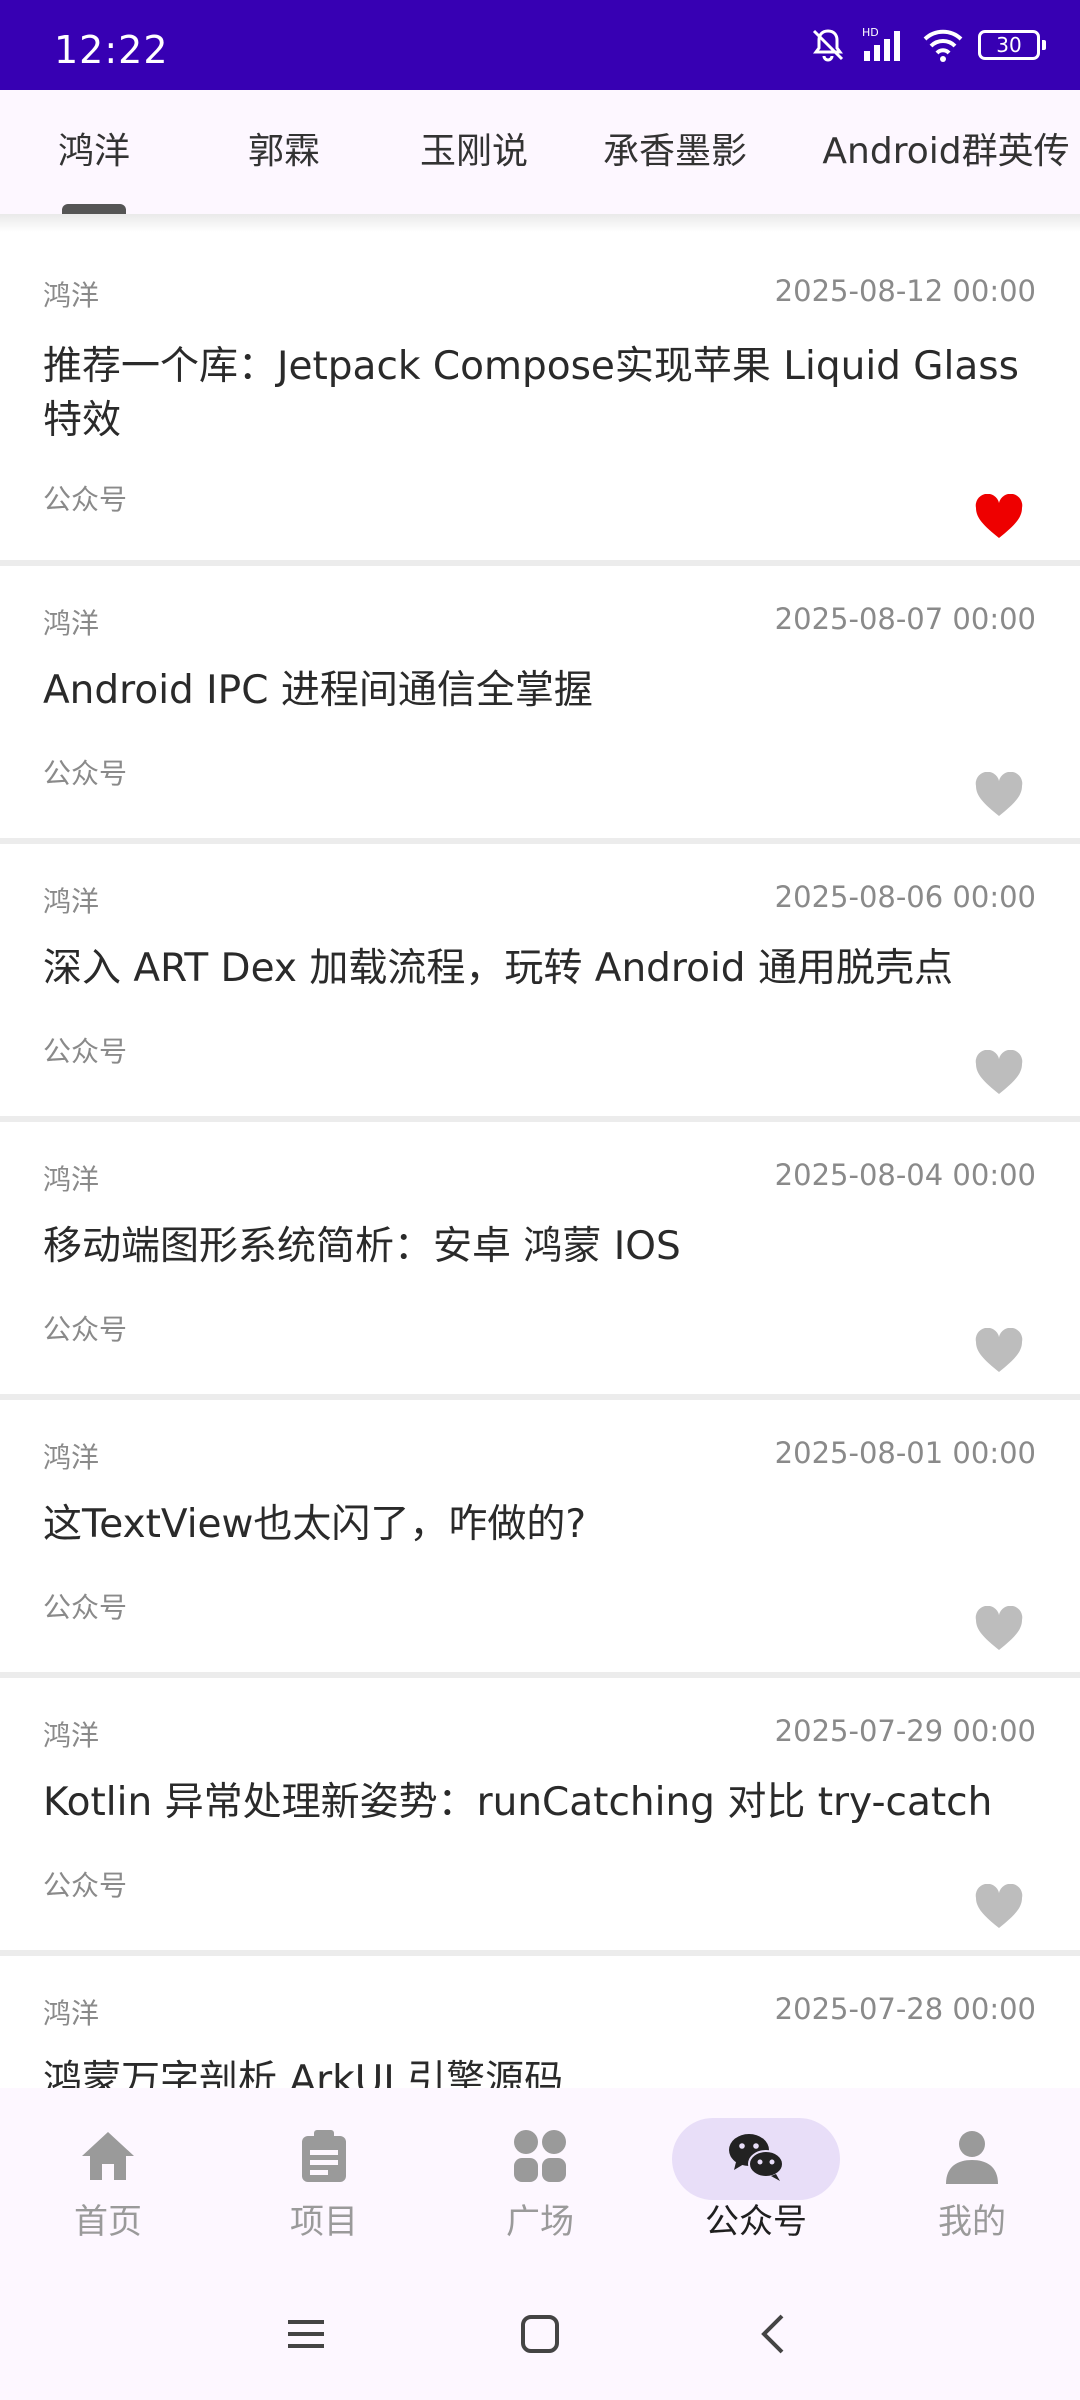 The width and height of the screenshot is (1080, 2400). I want to click on article-card: 鸿洋 2025-07-28 00:00 鸿蒙万字剖析 ArkUI 引擎源码, so click(540, 2022).